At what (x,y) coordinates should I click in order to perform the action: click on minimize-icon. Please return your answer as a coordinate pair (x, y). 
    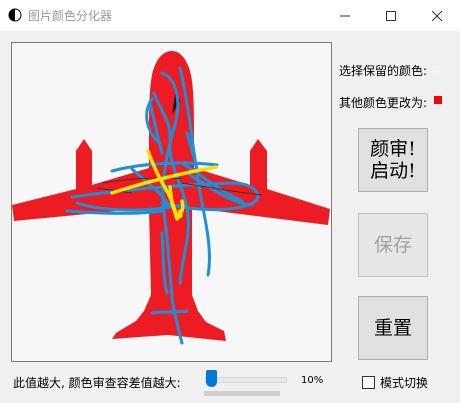
    Looking at the image, I should click on (345, 15).